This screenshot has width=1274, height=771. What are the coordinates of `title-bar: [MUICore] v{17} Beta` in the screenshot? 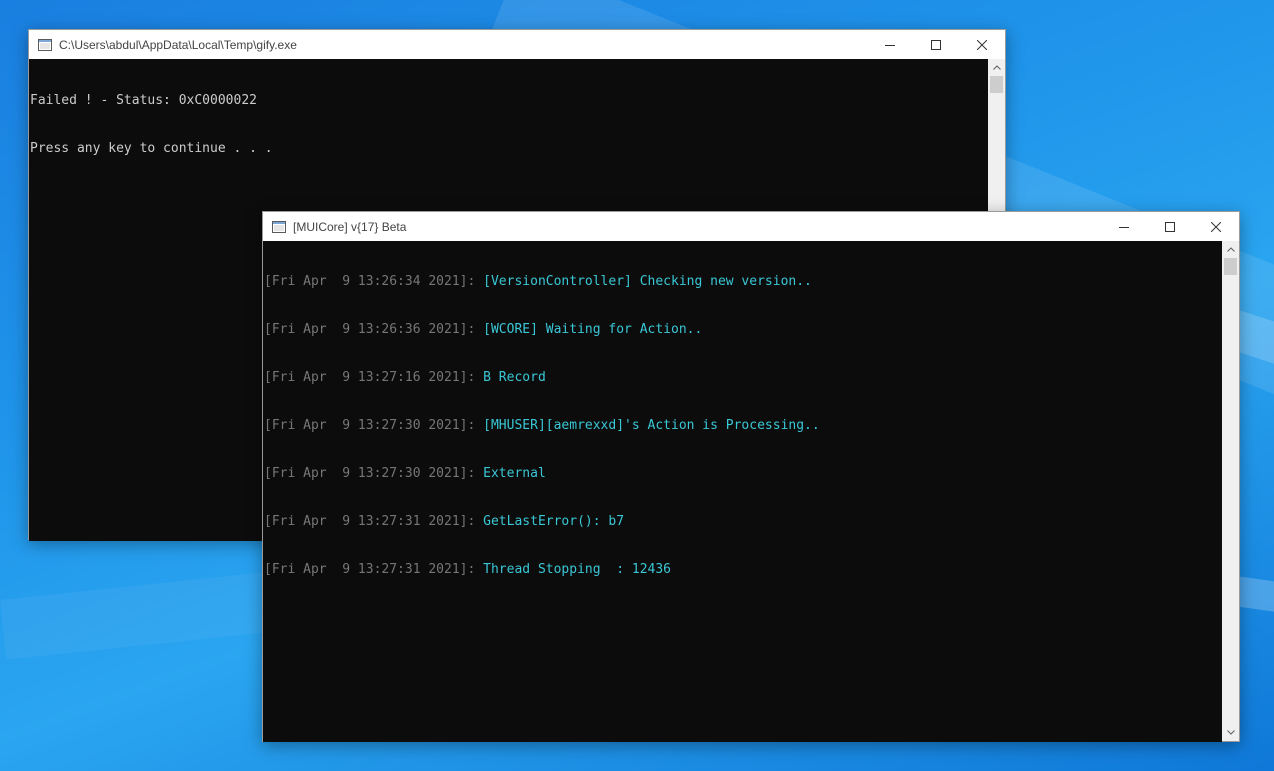 It's located at (751, 226).